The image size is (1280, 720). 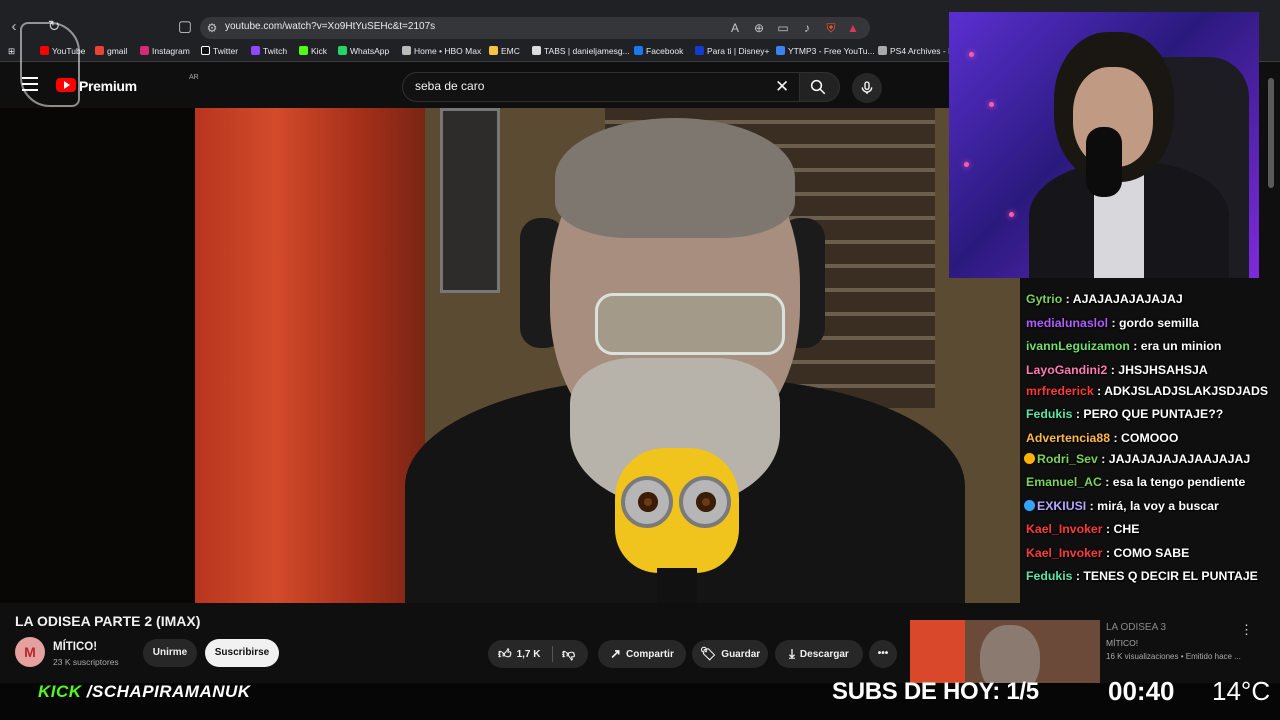 What do you see at coordinates (1083, 529) in the screenshot?
I see `chat-message: Kael_Invoker : CHE` at bounding box center [1083, 529].